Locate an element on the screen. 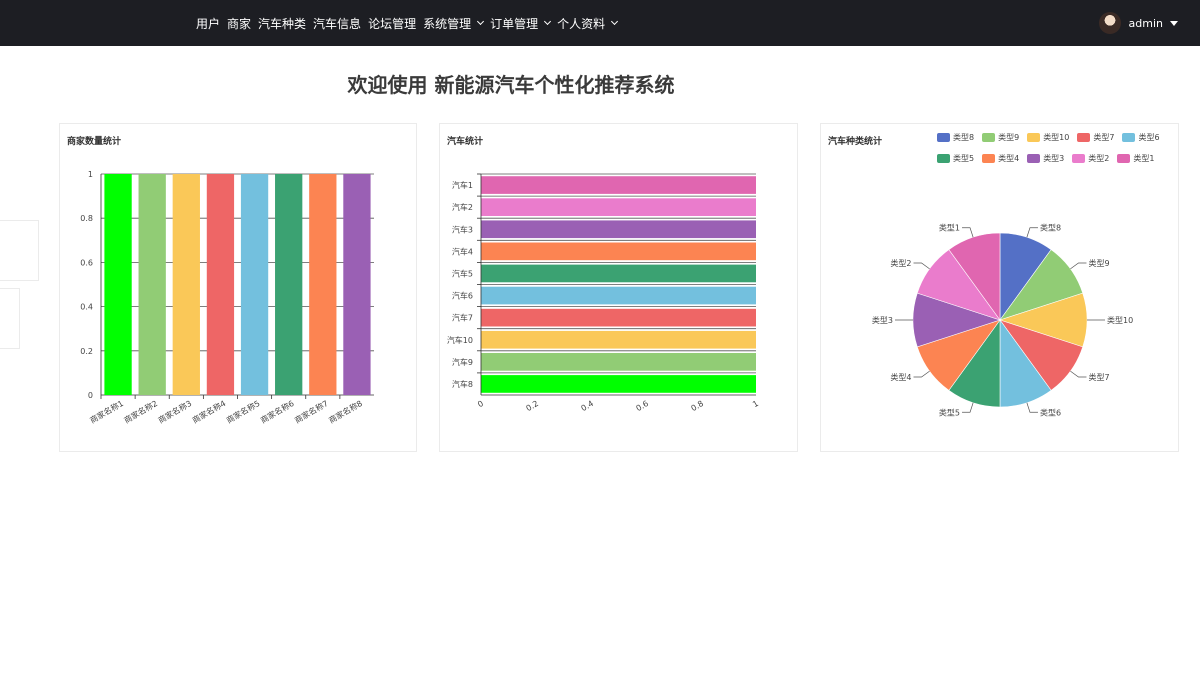  slice-label: 类型5 is located at coordinates (949, 412).